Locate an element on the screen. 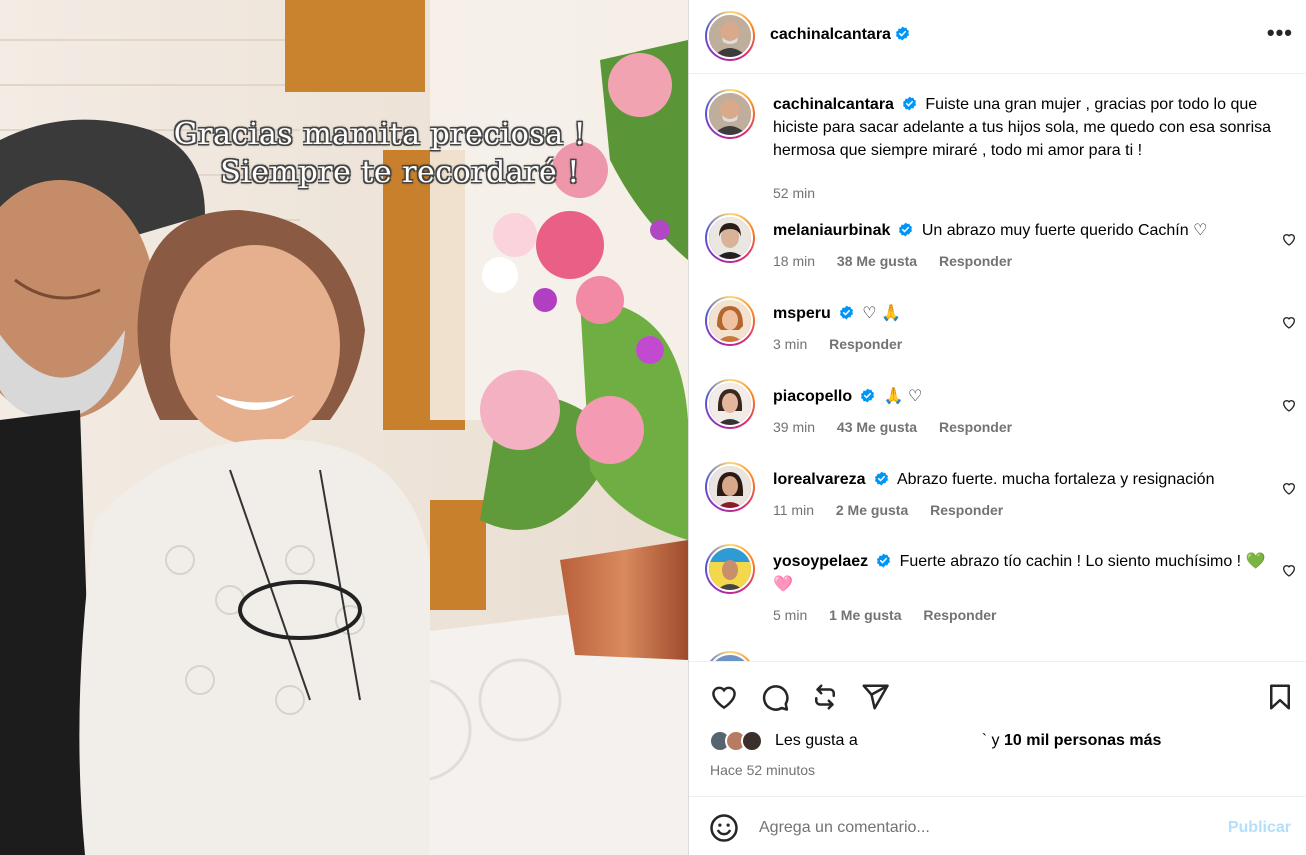  likes-count: 10 mil personas más is located at coordinates (1082, 740).